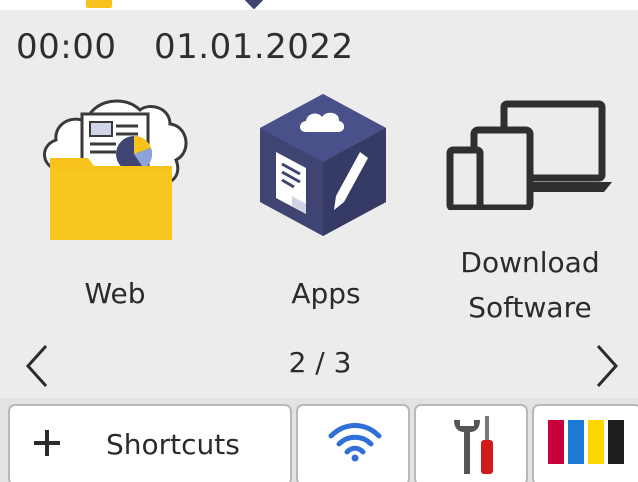  Describe the element at coordinates (99, 4) in the screenshot. I see `peek-yellow-icon` at that location.